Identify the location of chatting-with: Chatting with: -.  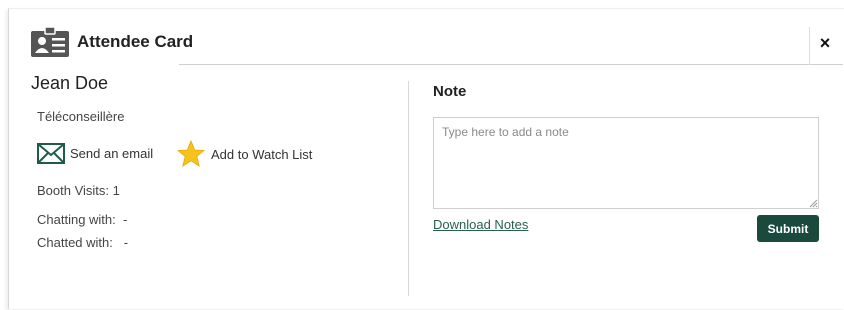
(82, 219).